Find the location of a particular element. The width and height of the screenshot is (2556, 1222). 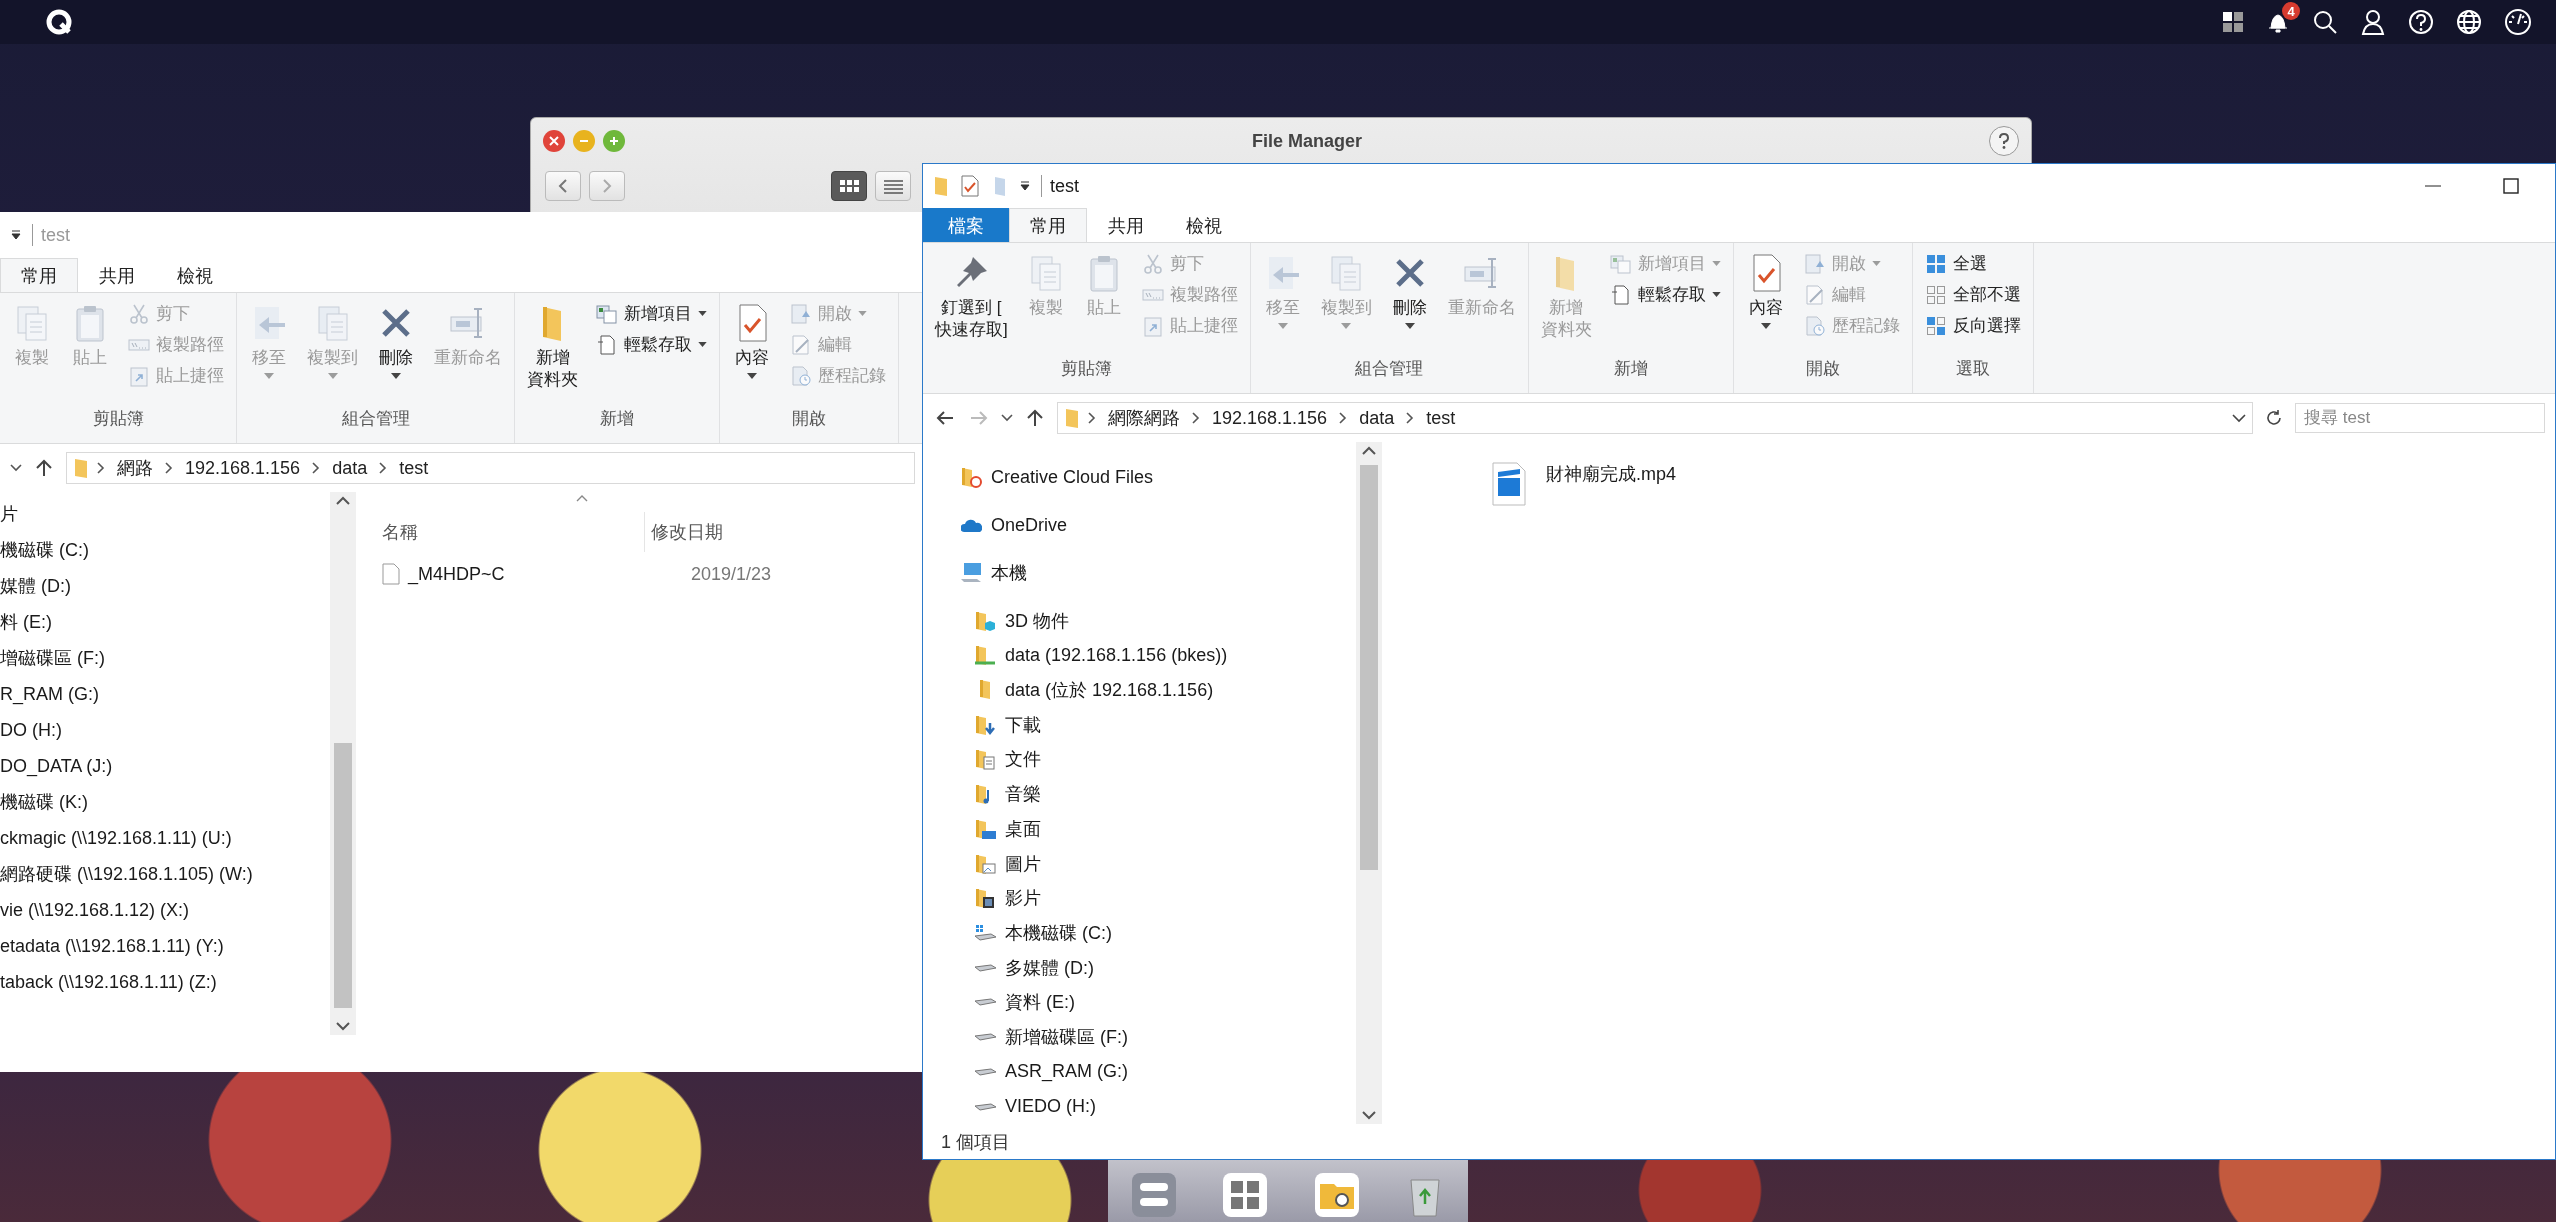

column-header: 修改日期 is located at coordinates (687, 532).